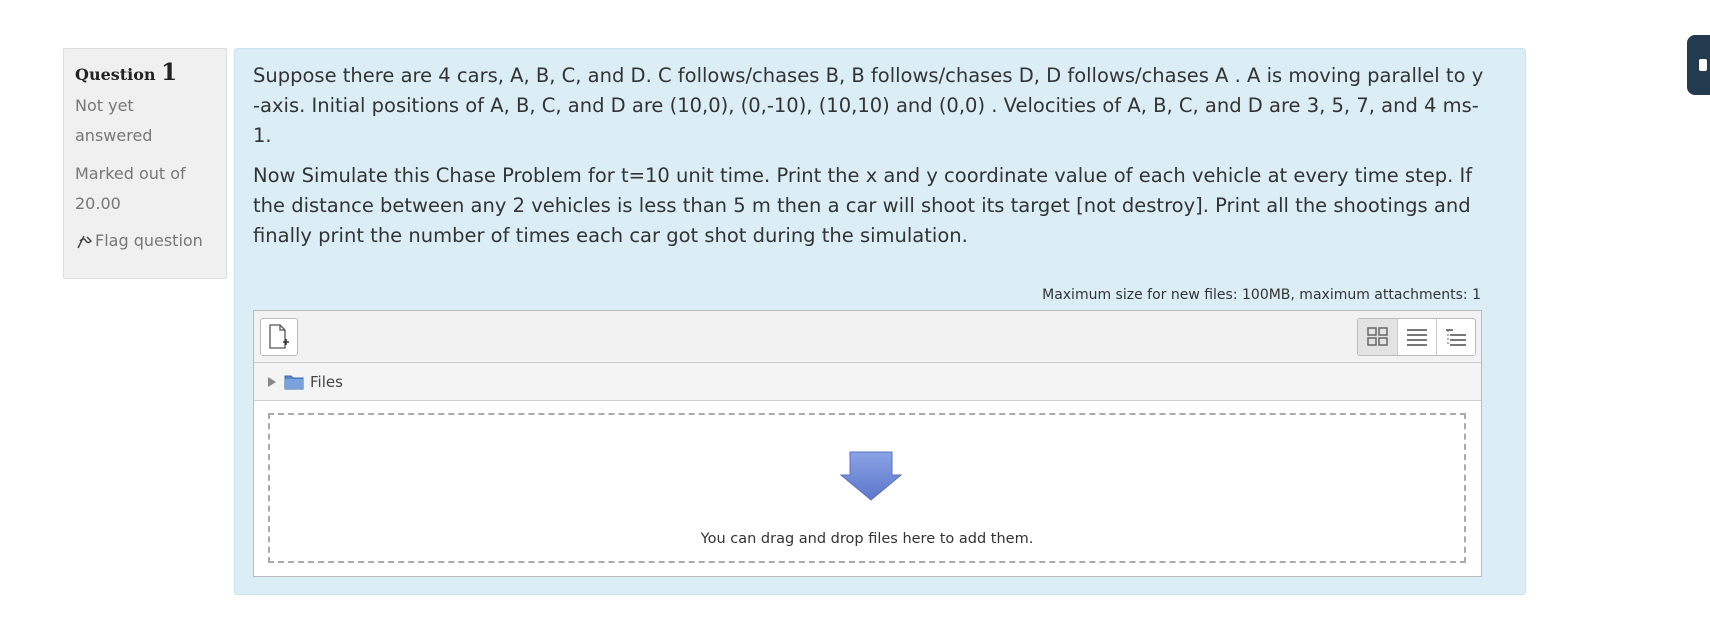  I want to click on file-path-bar: Files, so click(867, 382).